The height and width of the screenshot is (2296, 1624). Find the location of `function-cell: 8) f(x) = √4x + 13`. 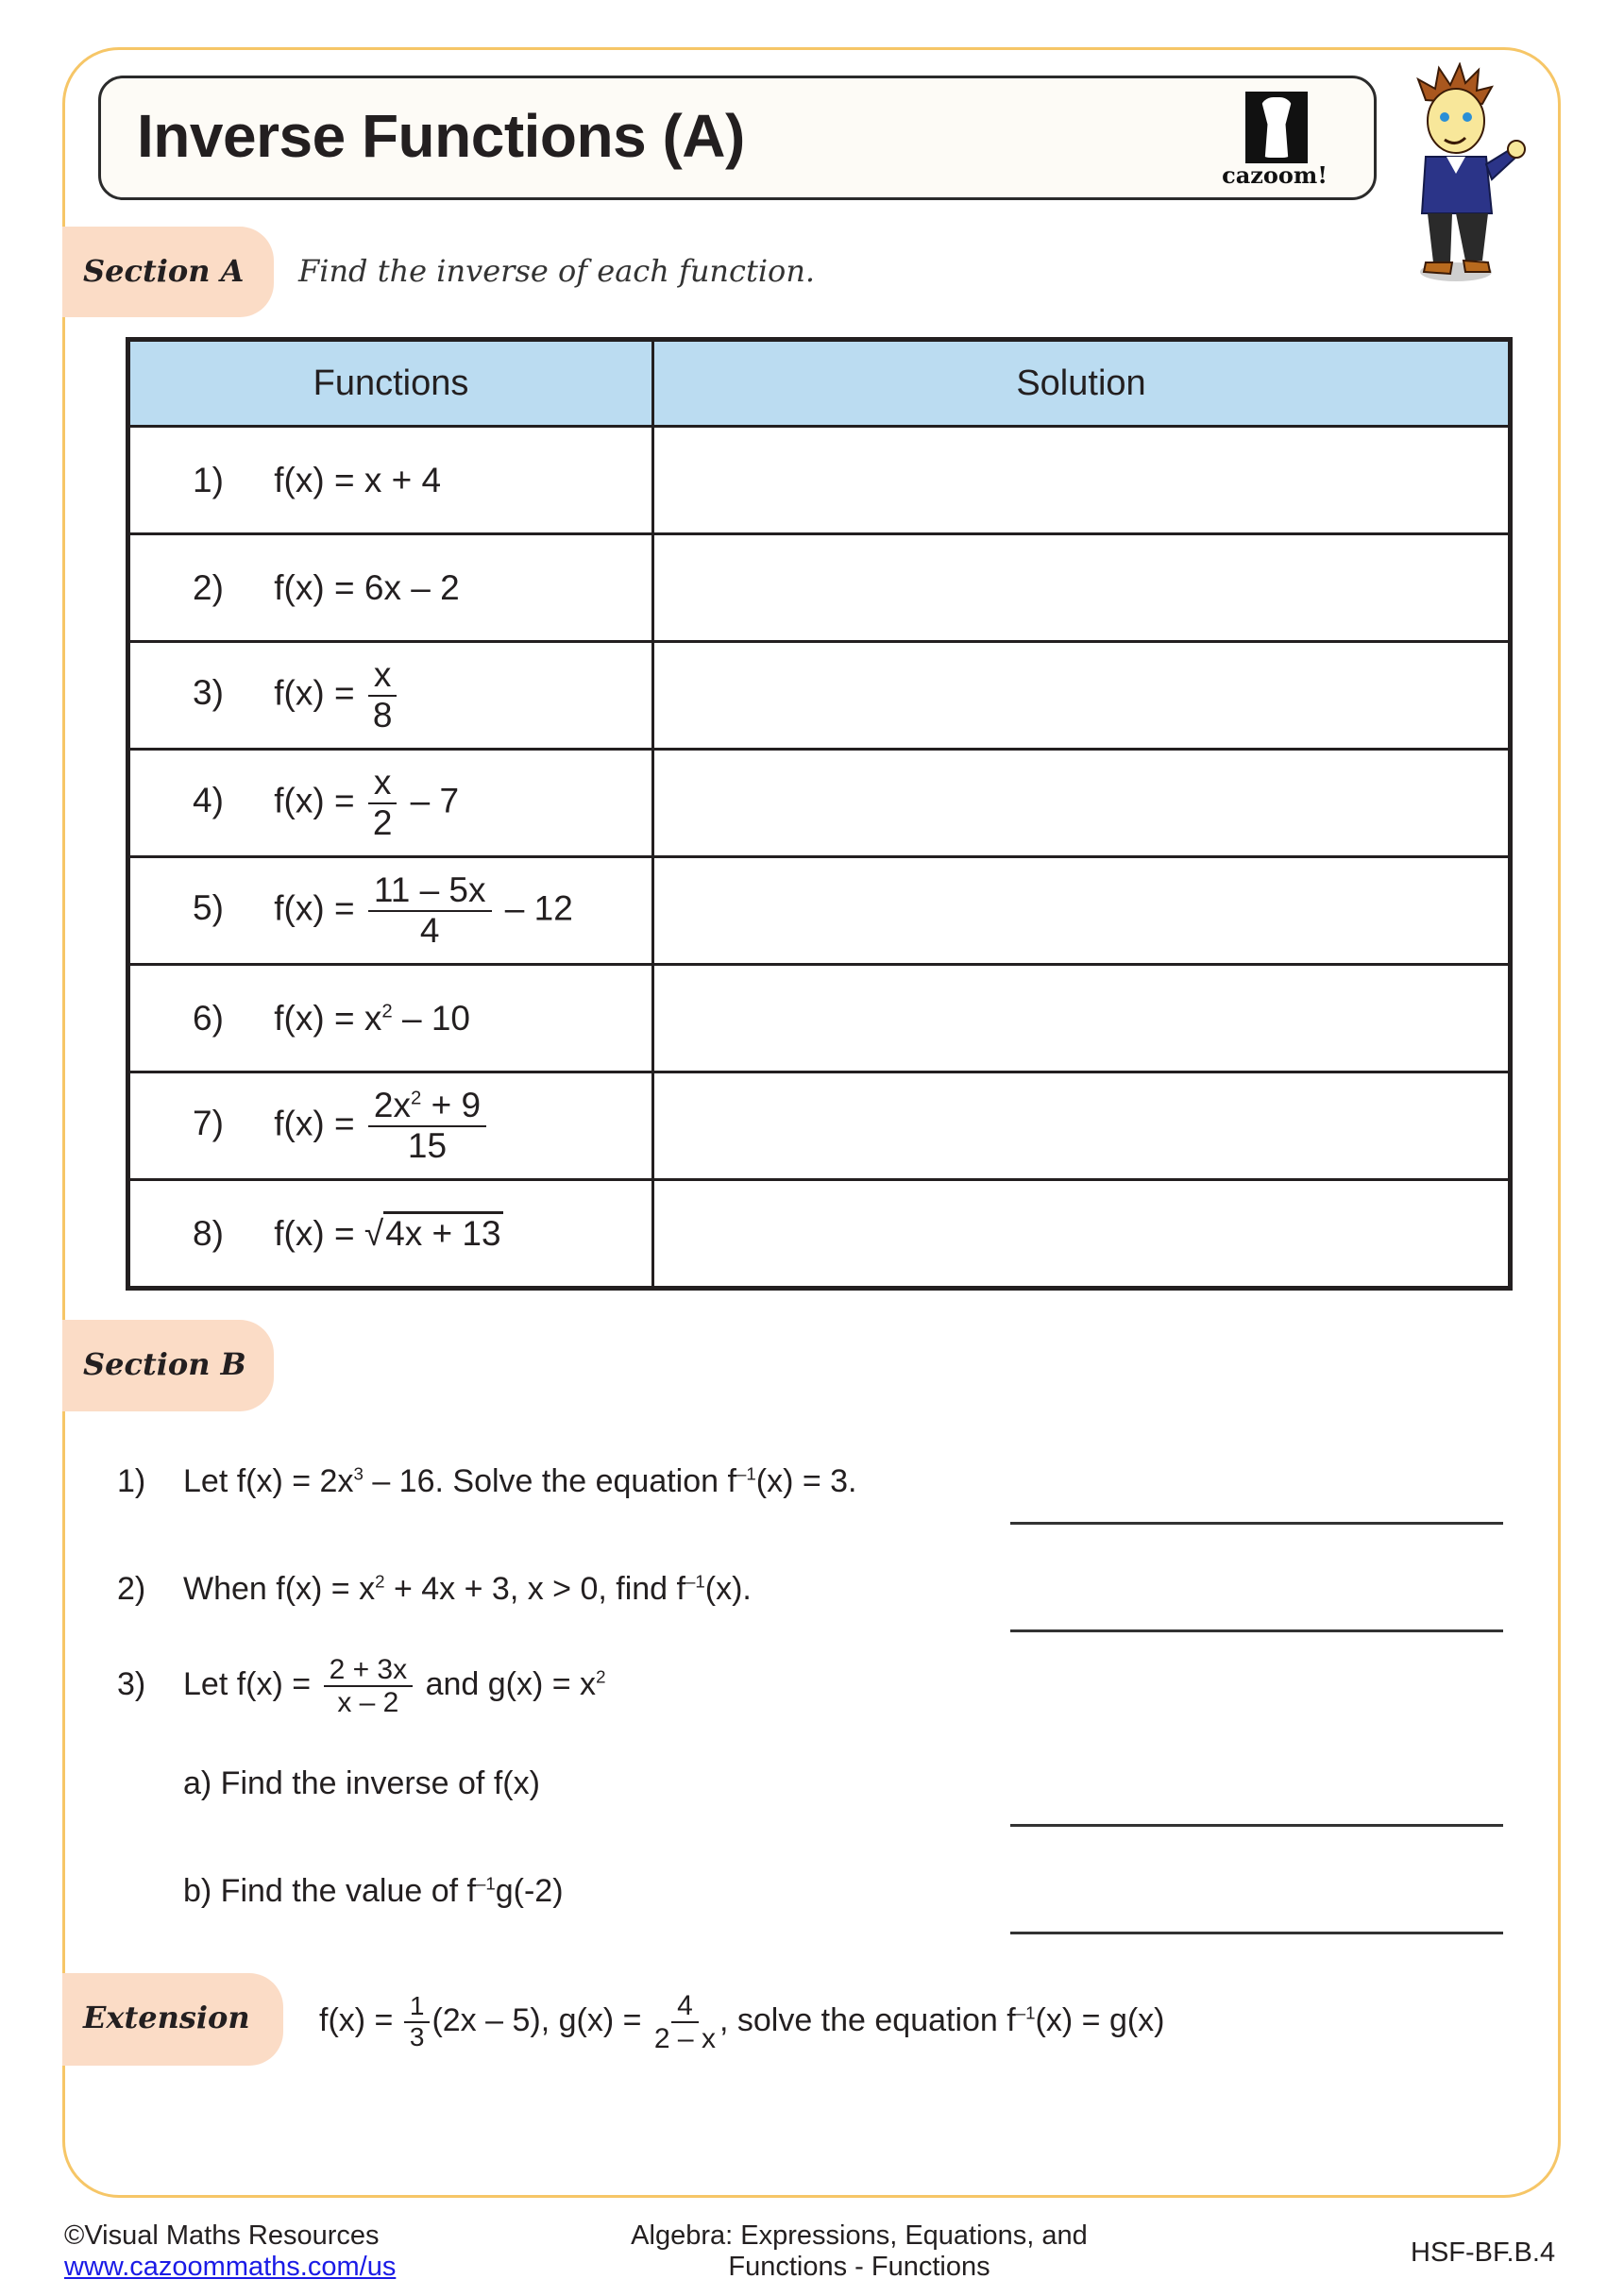

function-cell: 8) f(x) = √4x + 13 is located at coordinates (390, 1234).